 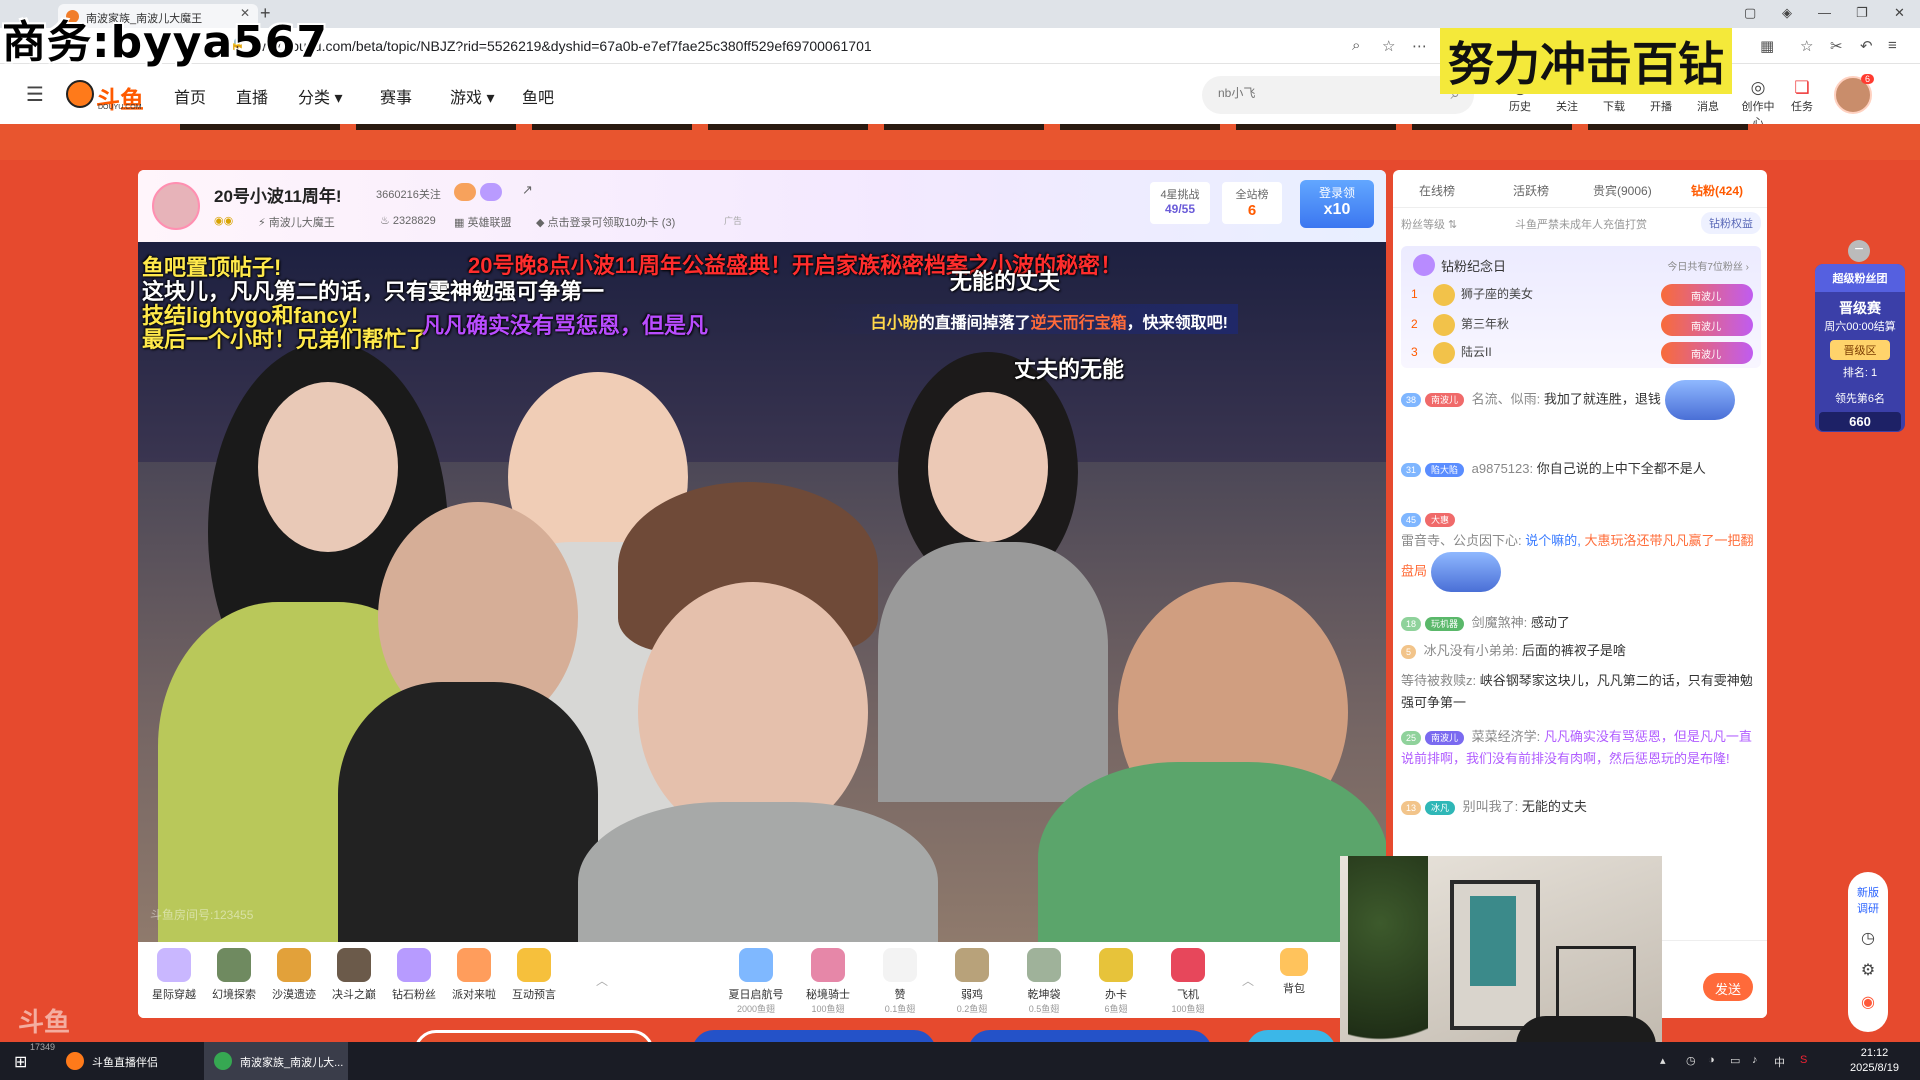 I want to click on star-icon: ☆, so click(x=1388, y=46).